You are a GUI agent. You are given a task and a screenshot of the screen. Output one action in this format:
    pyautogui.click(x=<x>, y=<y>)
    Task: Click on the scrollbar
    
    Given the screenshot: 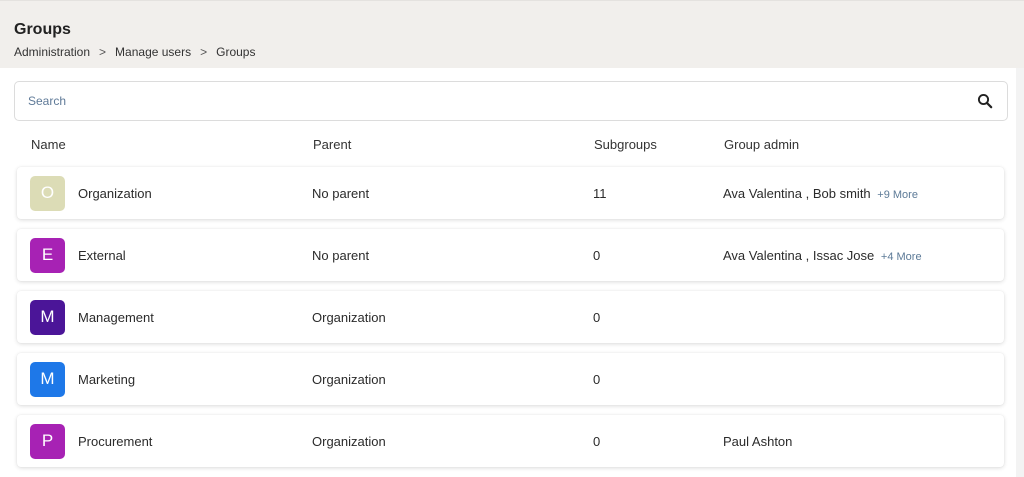 What is the action you would take?
    pyautogui.click(x=1020, y=272)
    